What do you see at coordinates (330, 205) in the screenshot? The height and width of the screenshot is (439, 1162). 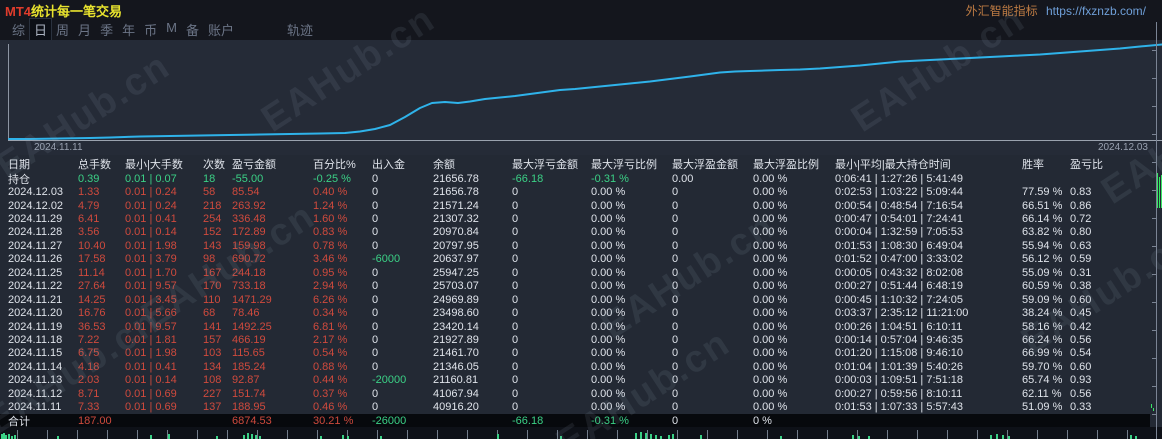 I see `table-cell: 1.24 %` at bounding box center [330, 205].